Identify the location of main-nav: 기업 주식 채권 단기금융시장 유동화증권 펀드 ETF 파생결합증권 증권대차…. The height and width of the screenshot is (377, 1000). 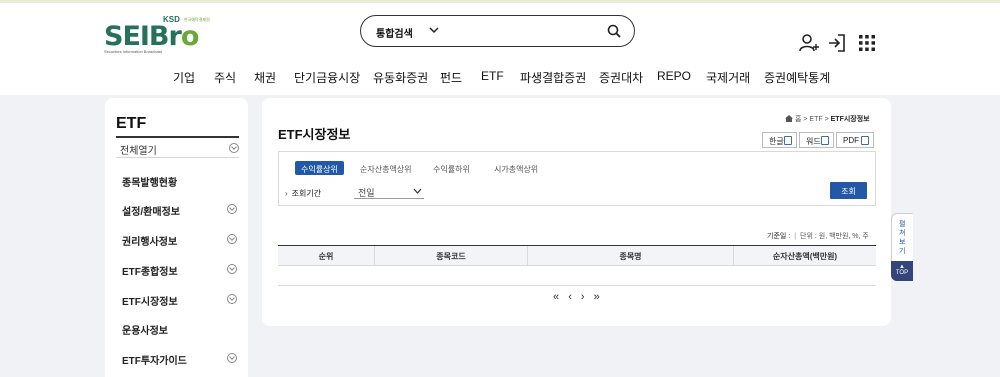
(500, 78).